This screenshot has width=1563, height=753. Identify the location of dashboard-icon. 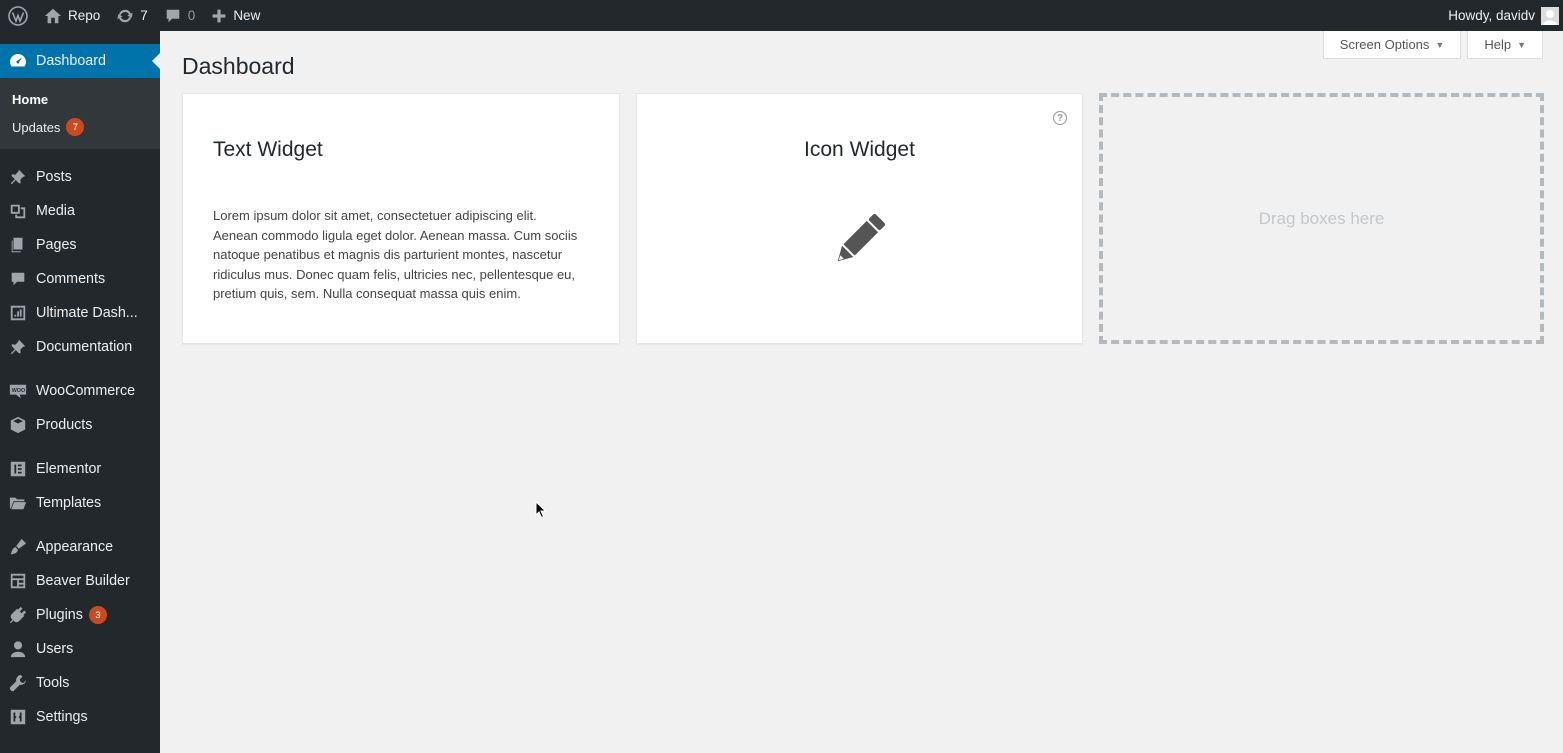
(18, 61).